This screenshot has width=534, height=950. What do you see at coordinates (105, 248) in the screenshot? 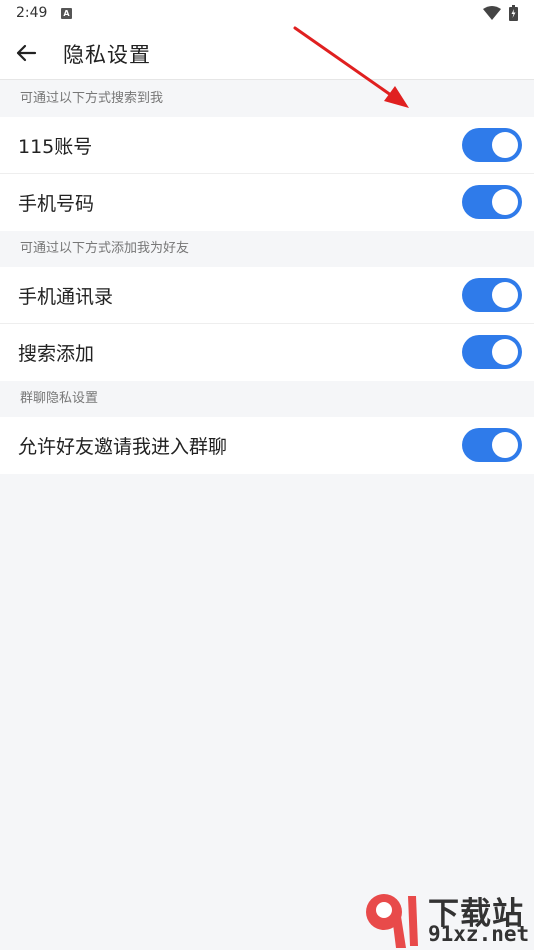
I see `section-header-add-friend: 可通过以下方式添加我为好友` at bounding box center [105, 248].